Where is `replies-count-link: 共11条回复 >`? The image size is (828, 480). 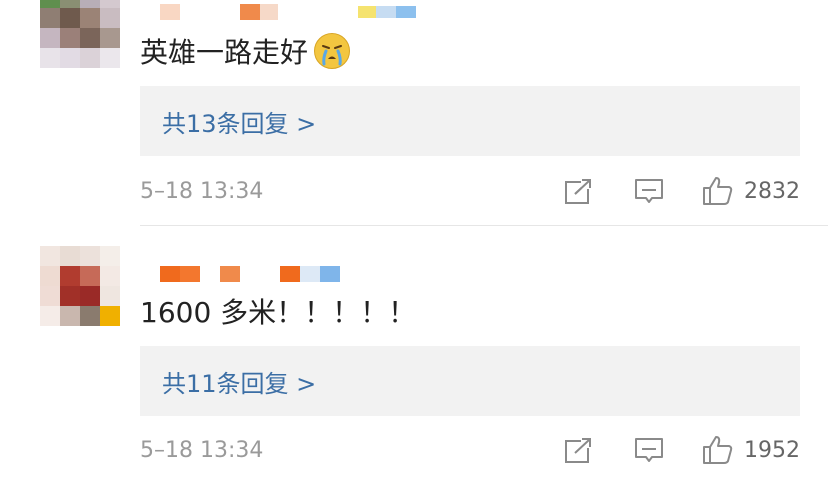 replies-count-link: 共11条回复 > is located at coordinates (239, 381).